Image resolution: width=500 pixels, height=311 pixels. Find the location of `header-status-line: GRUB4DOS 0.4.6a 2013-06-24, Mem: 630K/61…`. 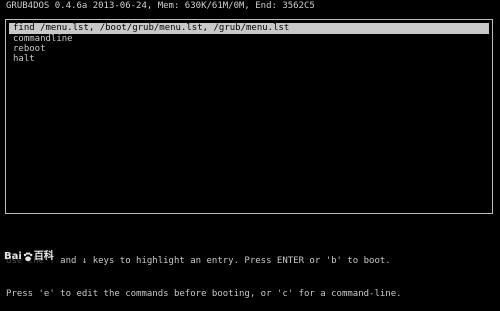

header-status-line: GRUB4DOS 0.4.6a 2013-06-24, Mem: 630K/61… is located at coordinates (160, 6).